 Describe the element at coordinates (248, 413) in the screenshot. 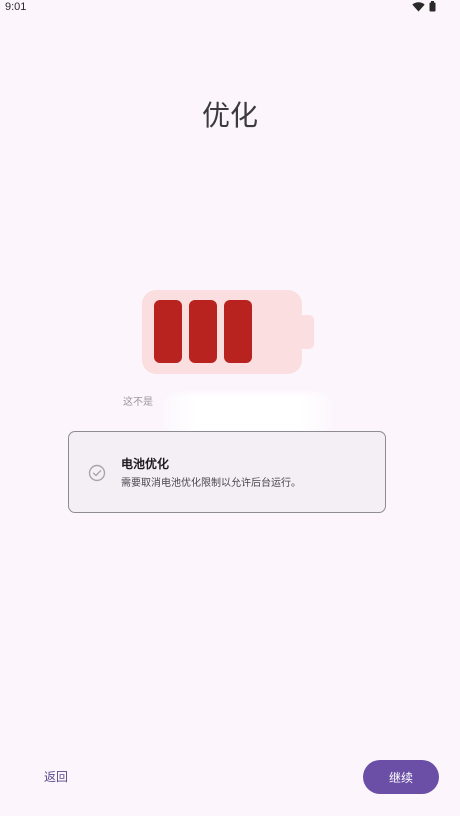

I see `ghost-overlay` at that location.